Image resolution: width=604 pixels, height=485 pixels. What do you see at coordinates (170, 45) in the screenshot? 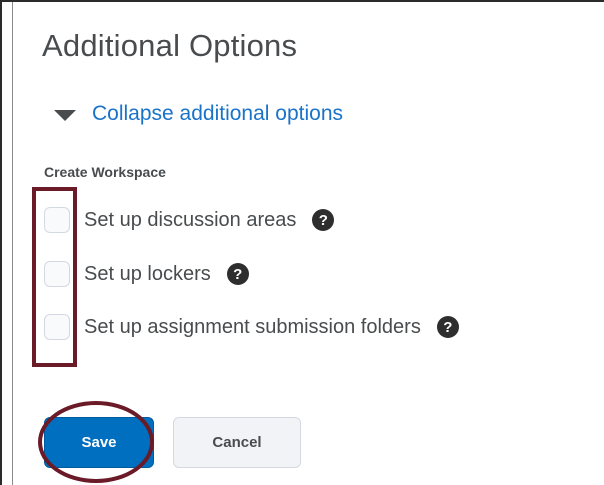
I see `page-title: Additional Options` at bounding box center [170, 45].